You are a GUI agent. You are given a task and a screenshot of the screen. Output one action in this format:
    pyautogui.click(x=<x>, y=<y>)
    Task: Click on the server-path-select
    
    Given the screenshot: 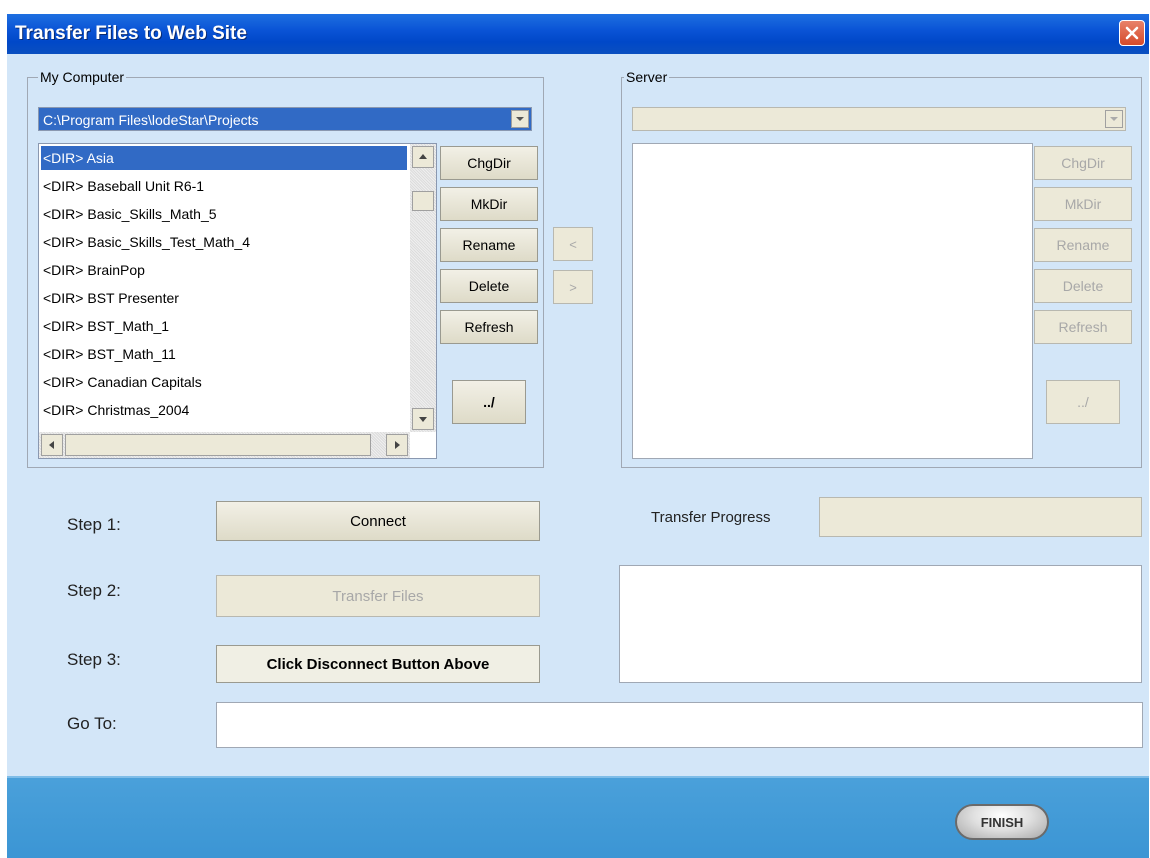 What is the action you would take?
    pyautogui.click(x=879, y=119)
    